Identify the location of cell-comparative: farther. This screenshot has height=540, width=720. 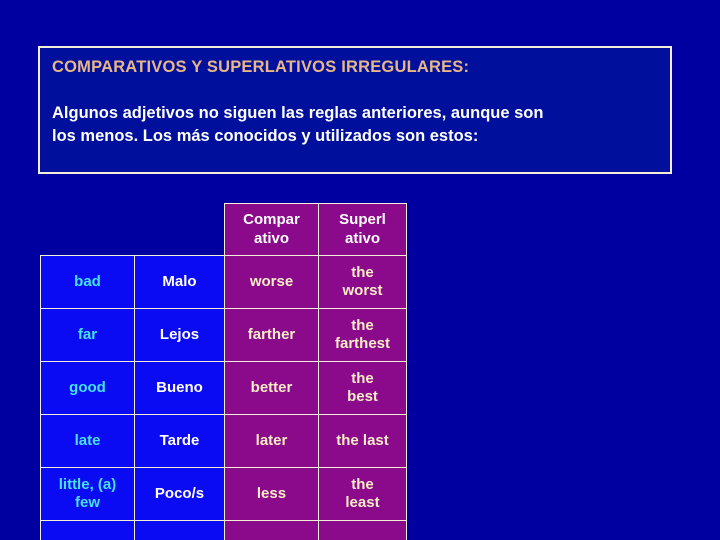
(271, 335).